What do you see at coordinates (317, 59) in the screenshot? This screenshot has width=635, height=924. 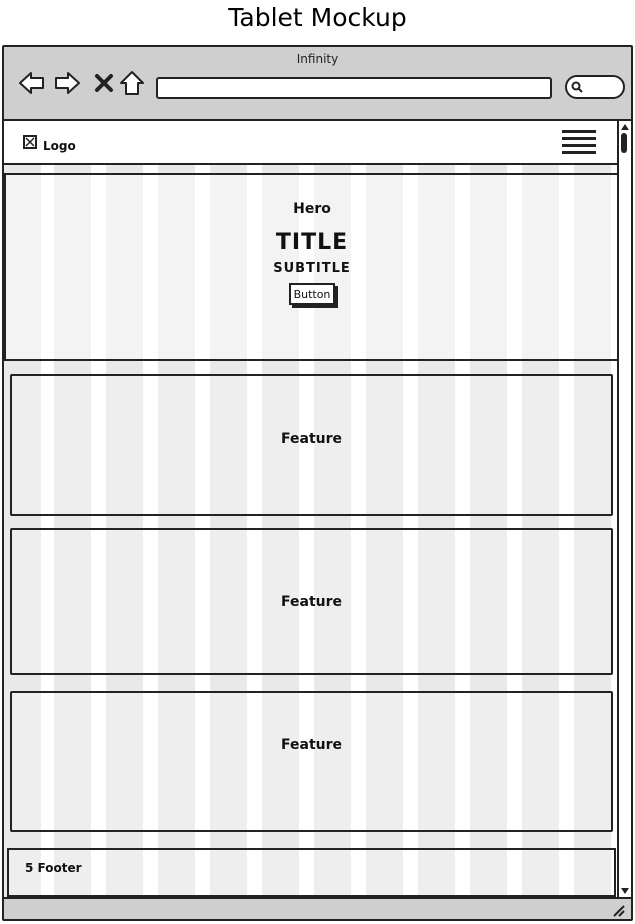 I see `window-title: Infinity` at bounding box center [317, 59].